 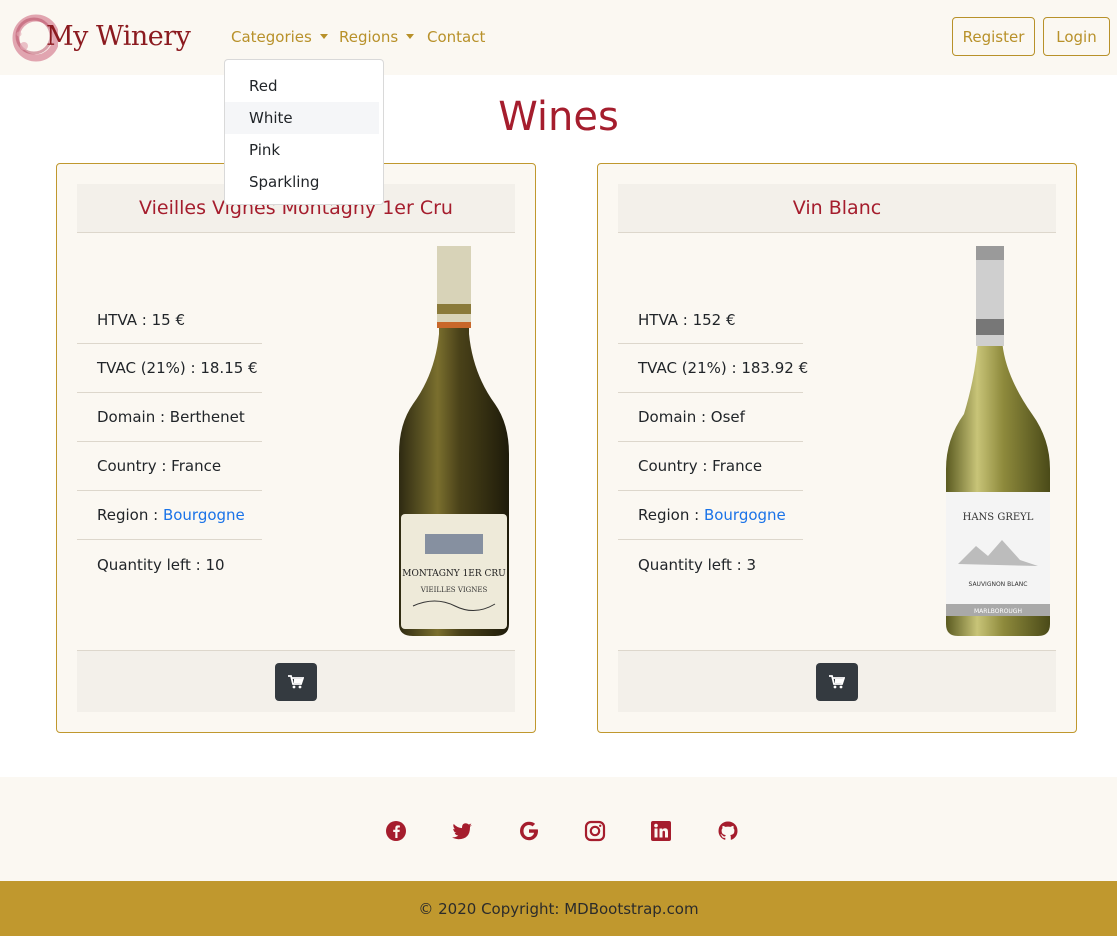 I want to click on wine-domain: Domain : Berthenet, so click(x=169, y=417).